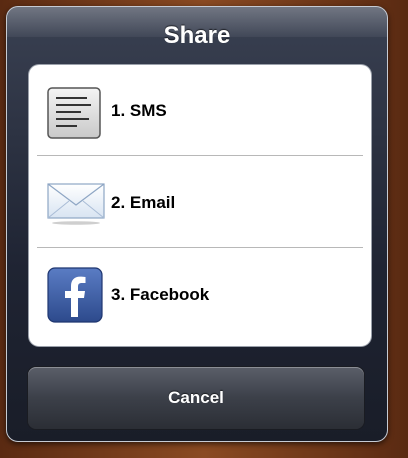 This screenshot has height=458, width=408. I want to click on email-icon, so click(76, 204).